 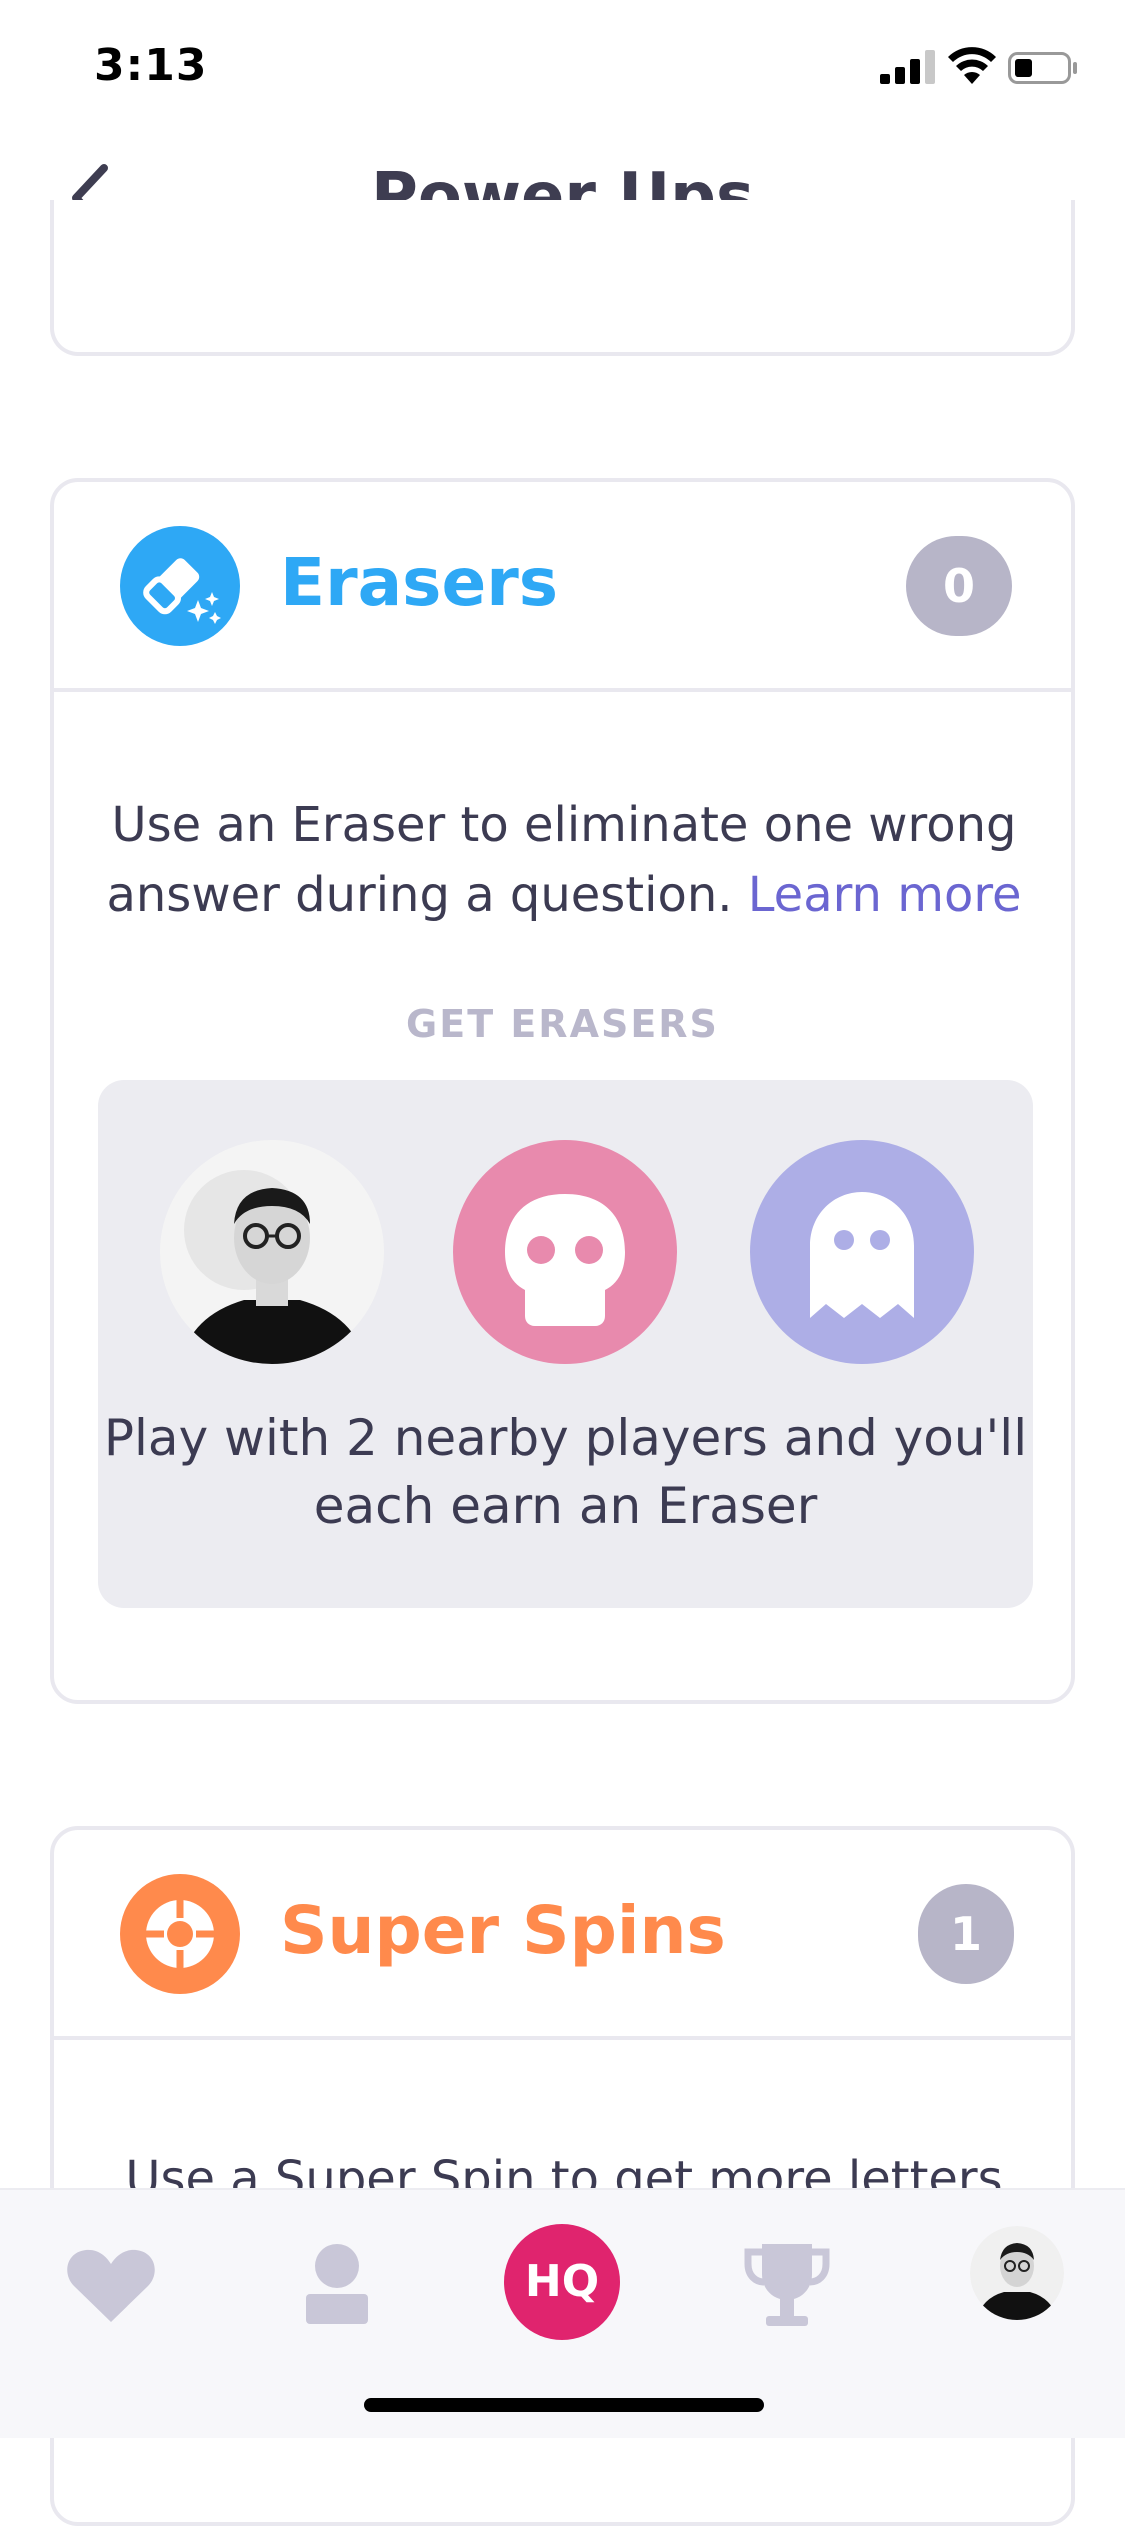 I want to click on player-avatar-photo, so click(x=272, y=1252).